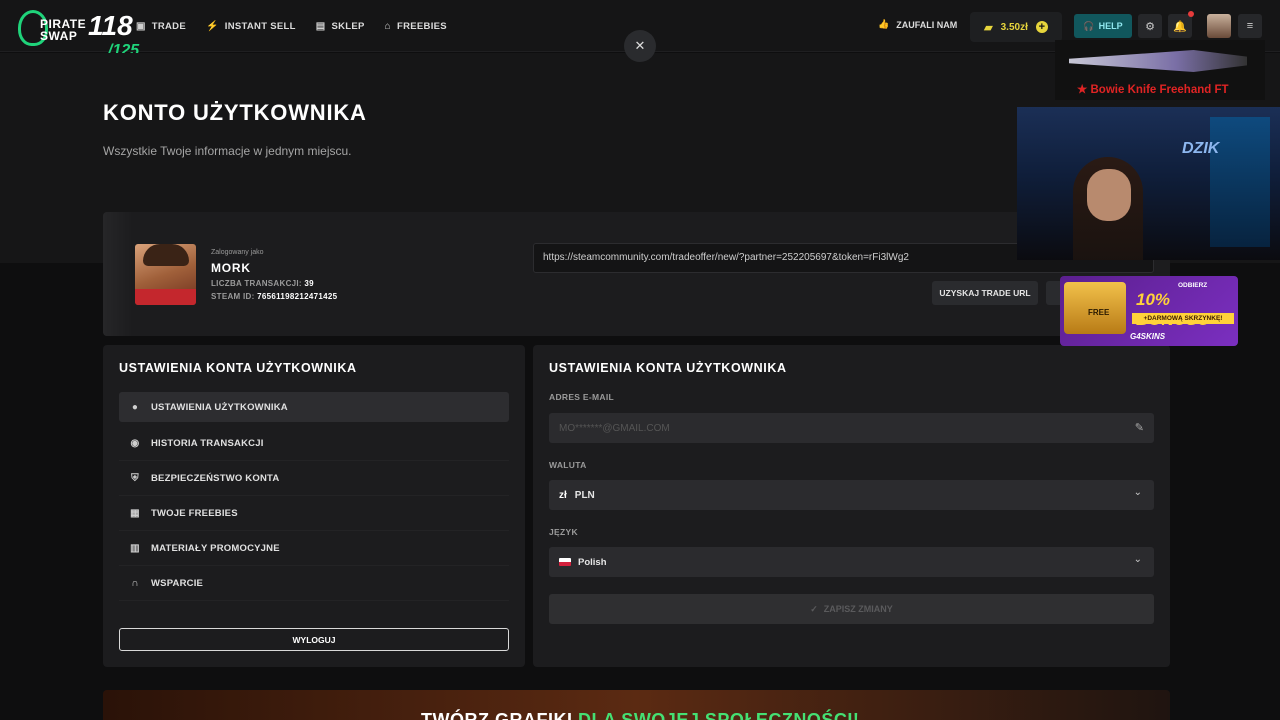 The image size is (1280, 720). What do you see at coordinates (297, 296) in the screenshot?
I see `steam-id-value: 76561198212471425` at bounding box center [297, 296].